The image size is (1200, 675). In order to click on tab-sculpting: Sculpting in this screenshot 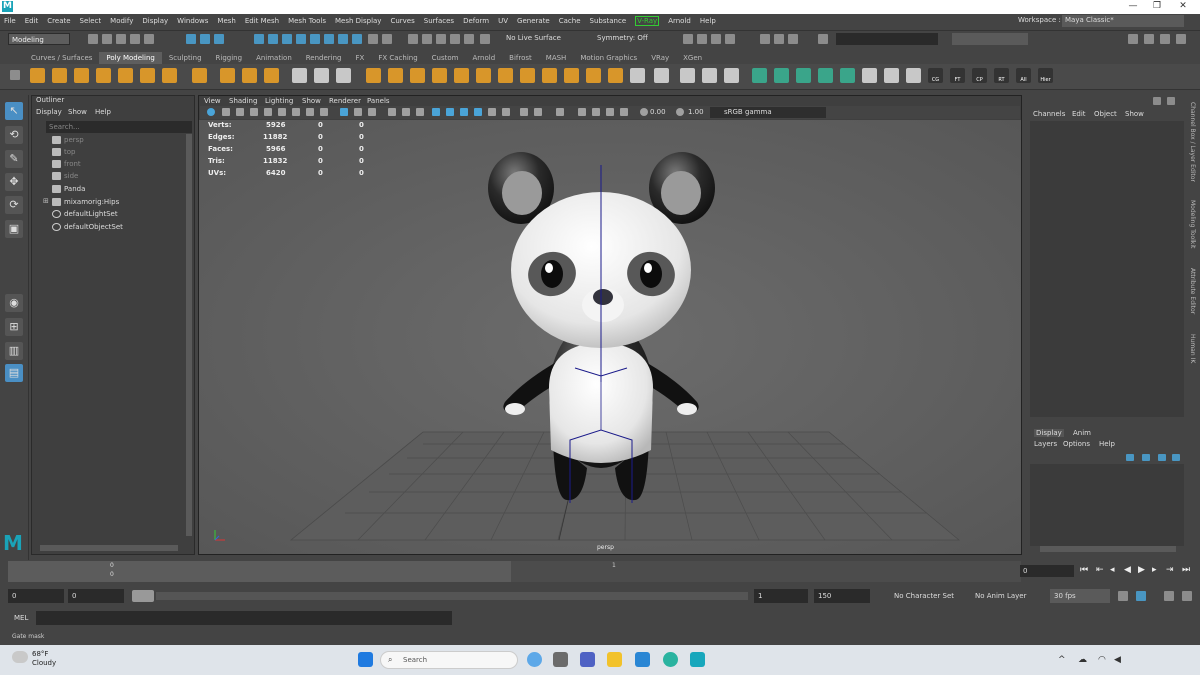, I will do `click(185, 58)`.